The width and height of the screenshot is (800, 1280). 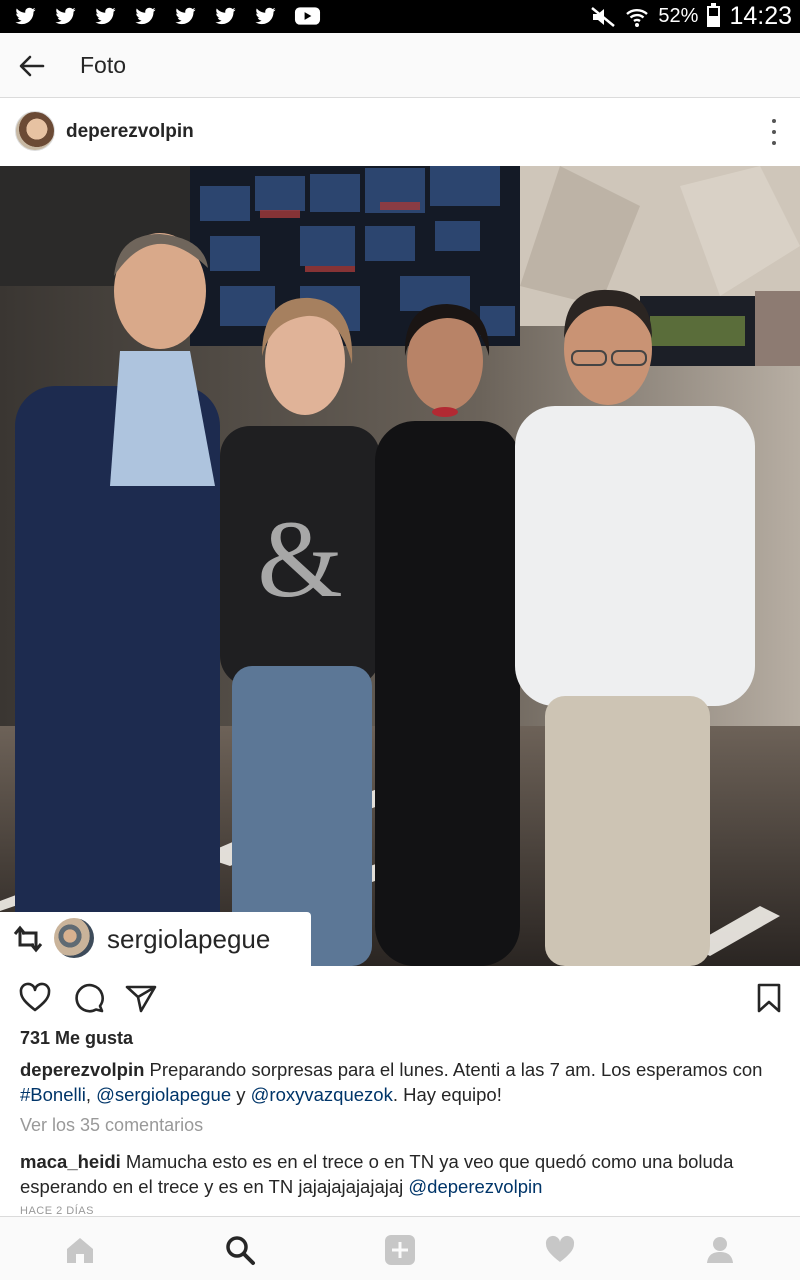 I want to click on comment-icon, so click(x=89, y=998).